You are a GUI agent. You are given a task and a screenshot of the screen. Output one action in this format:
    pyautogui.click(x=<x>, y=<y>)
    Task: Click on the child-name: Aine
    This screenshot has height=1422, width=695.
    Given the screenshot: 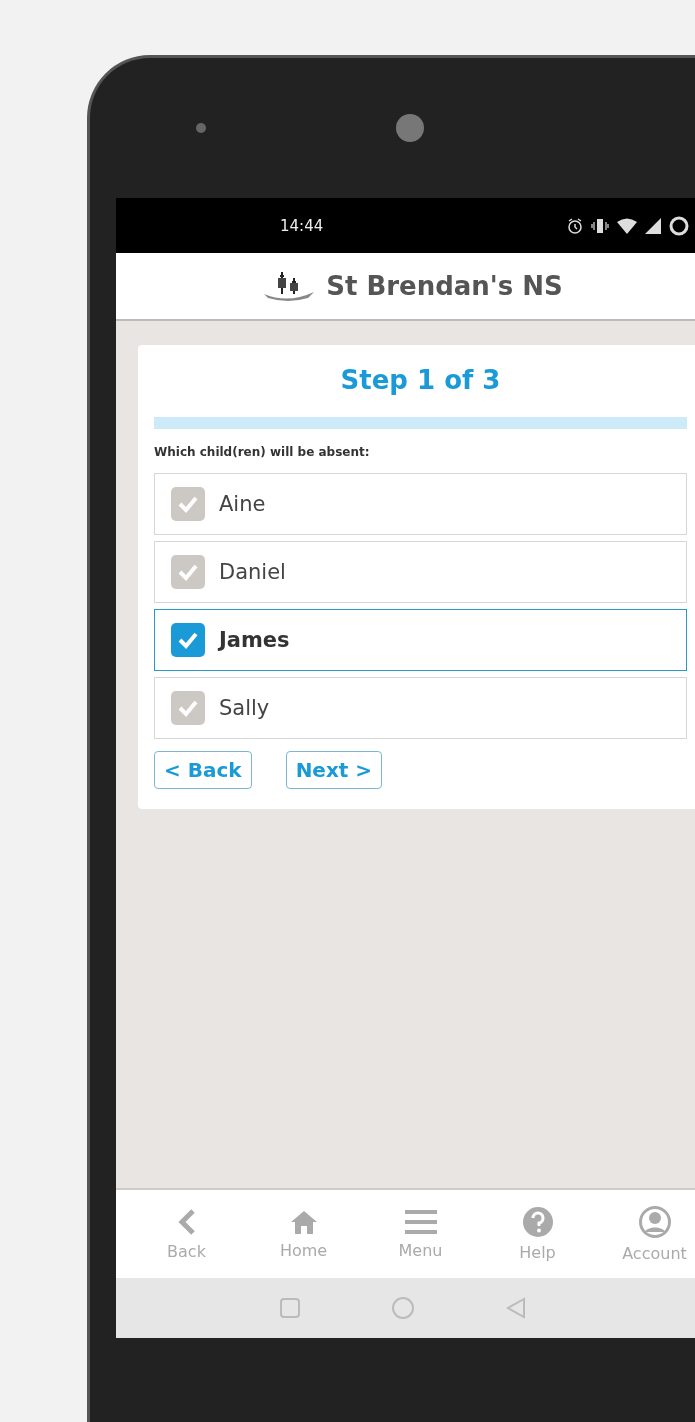 What is the action you would take?
    pyautogui.click(x=242, y=504)
    